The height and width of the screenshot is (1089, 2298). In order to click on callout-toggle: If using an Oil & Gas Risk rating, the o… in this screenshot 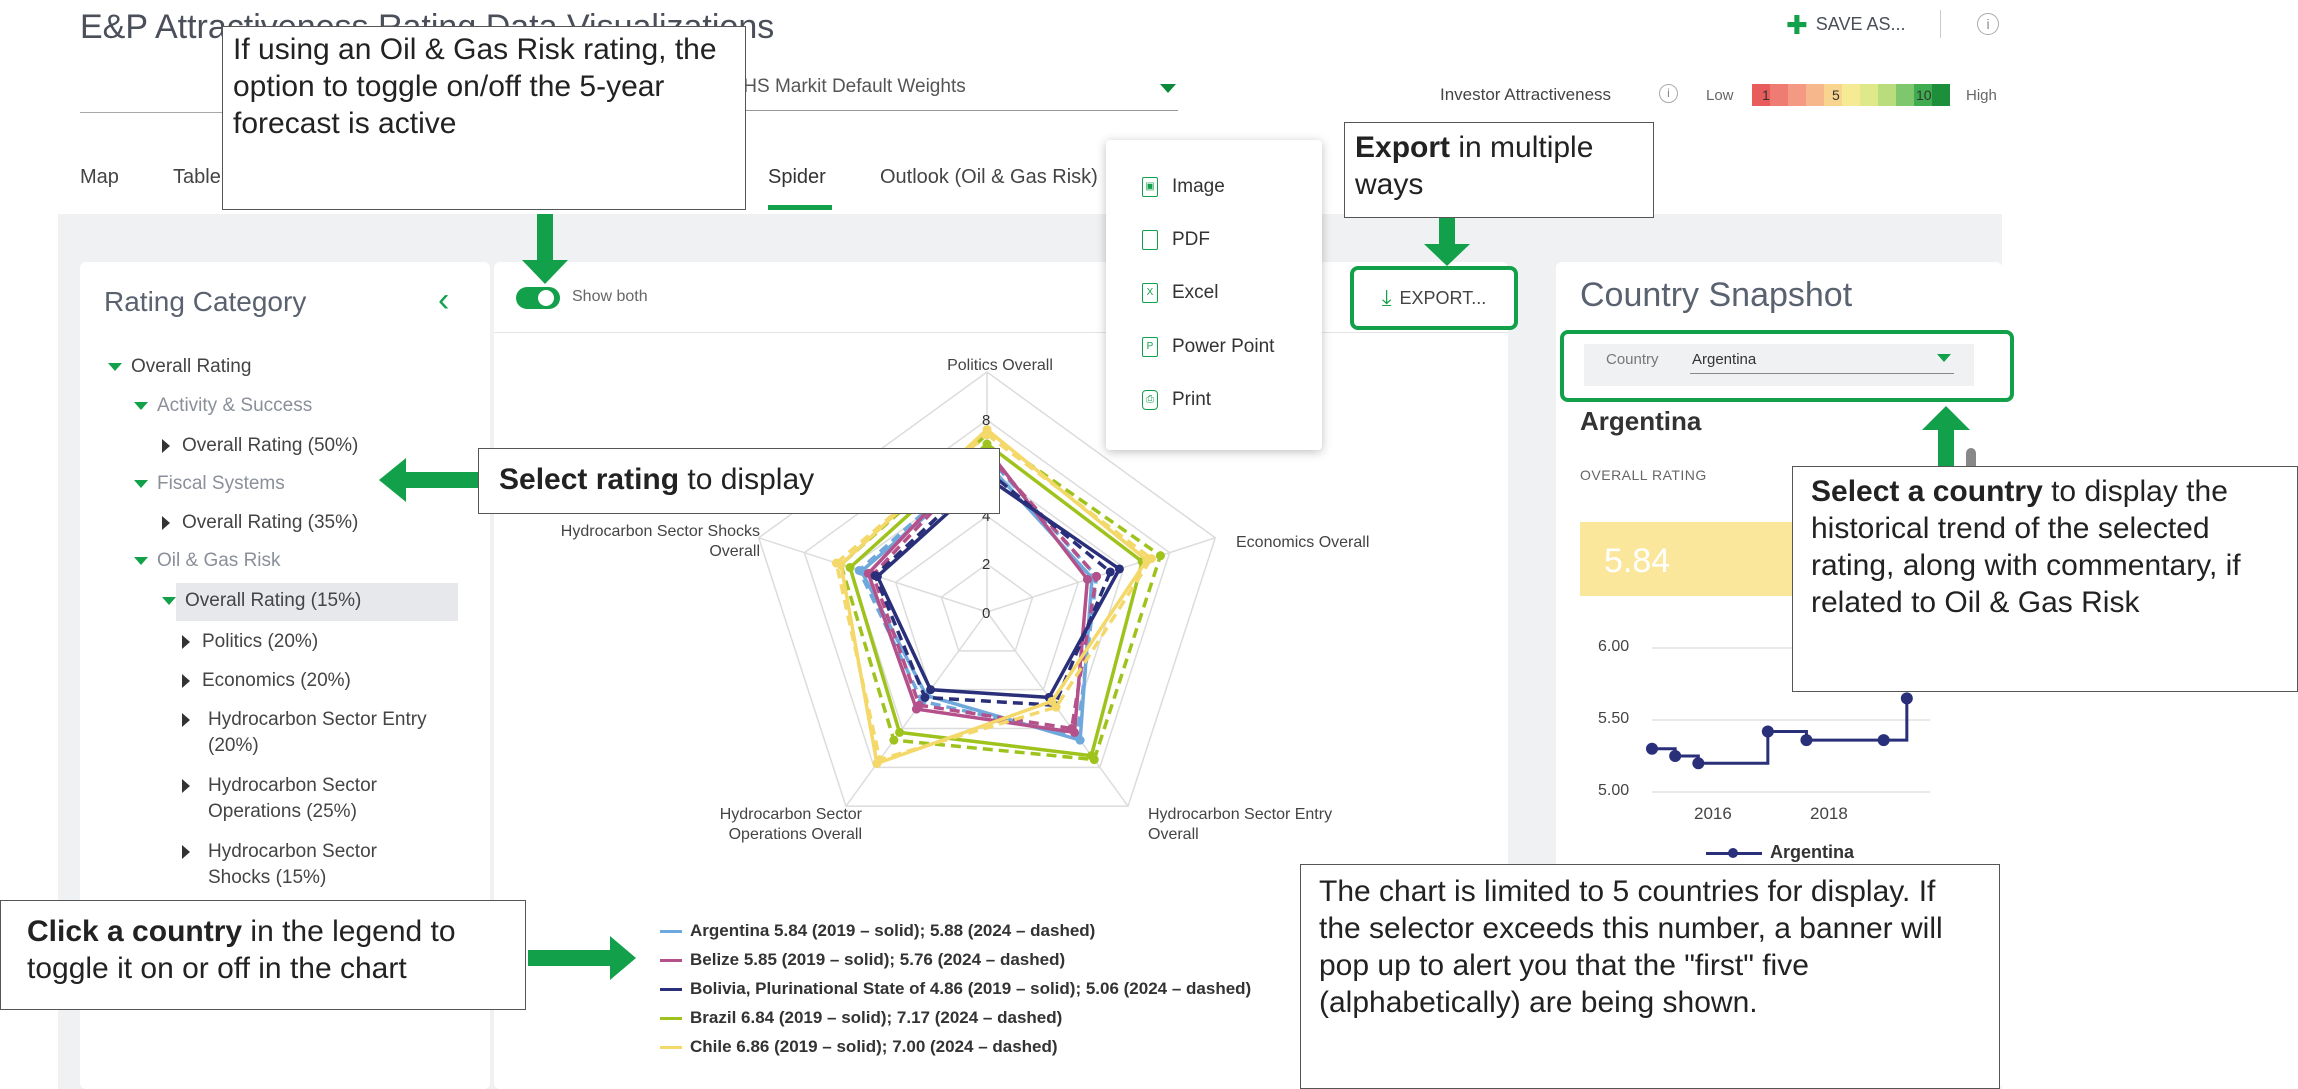, I will do `click(484, 118)`.